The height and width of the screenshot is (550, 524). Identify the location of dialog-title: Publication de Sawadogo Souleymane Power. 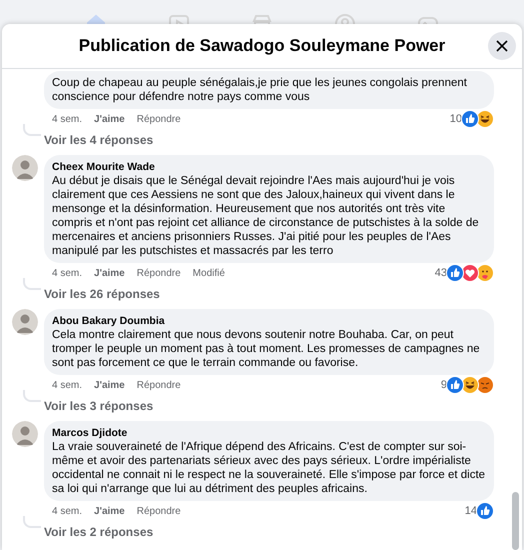
(262, 46).